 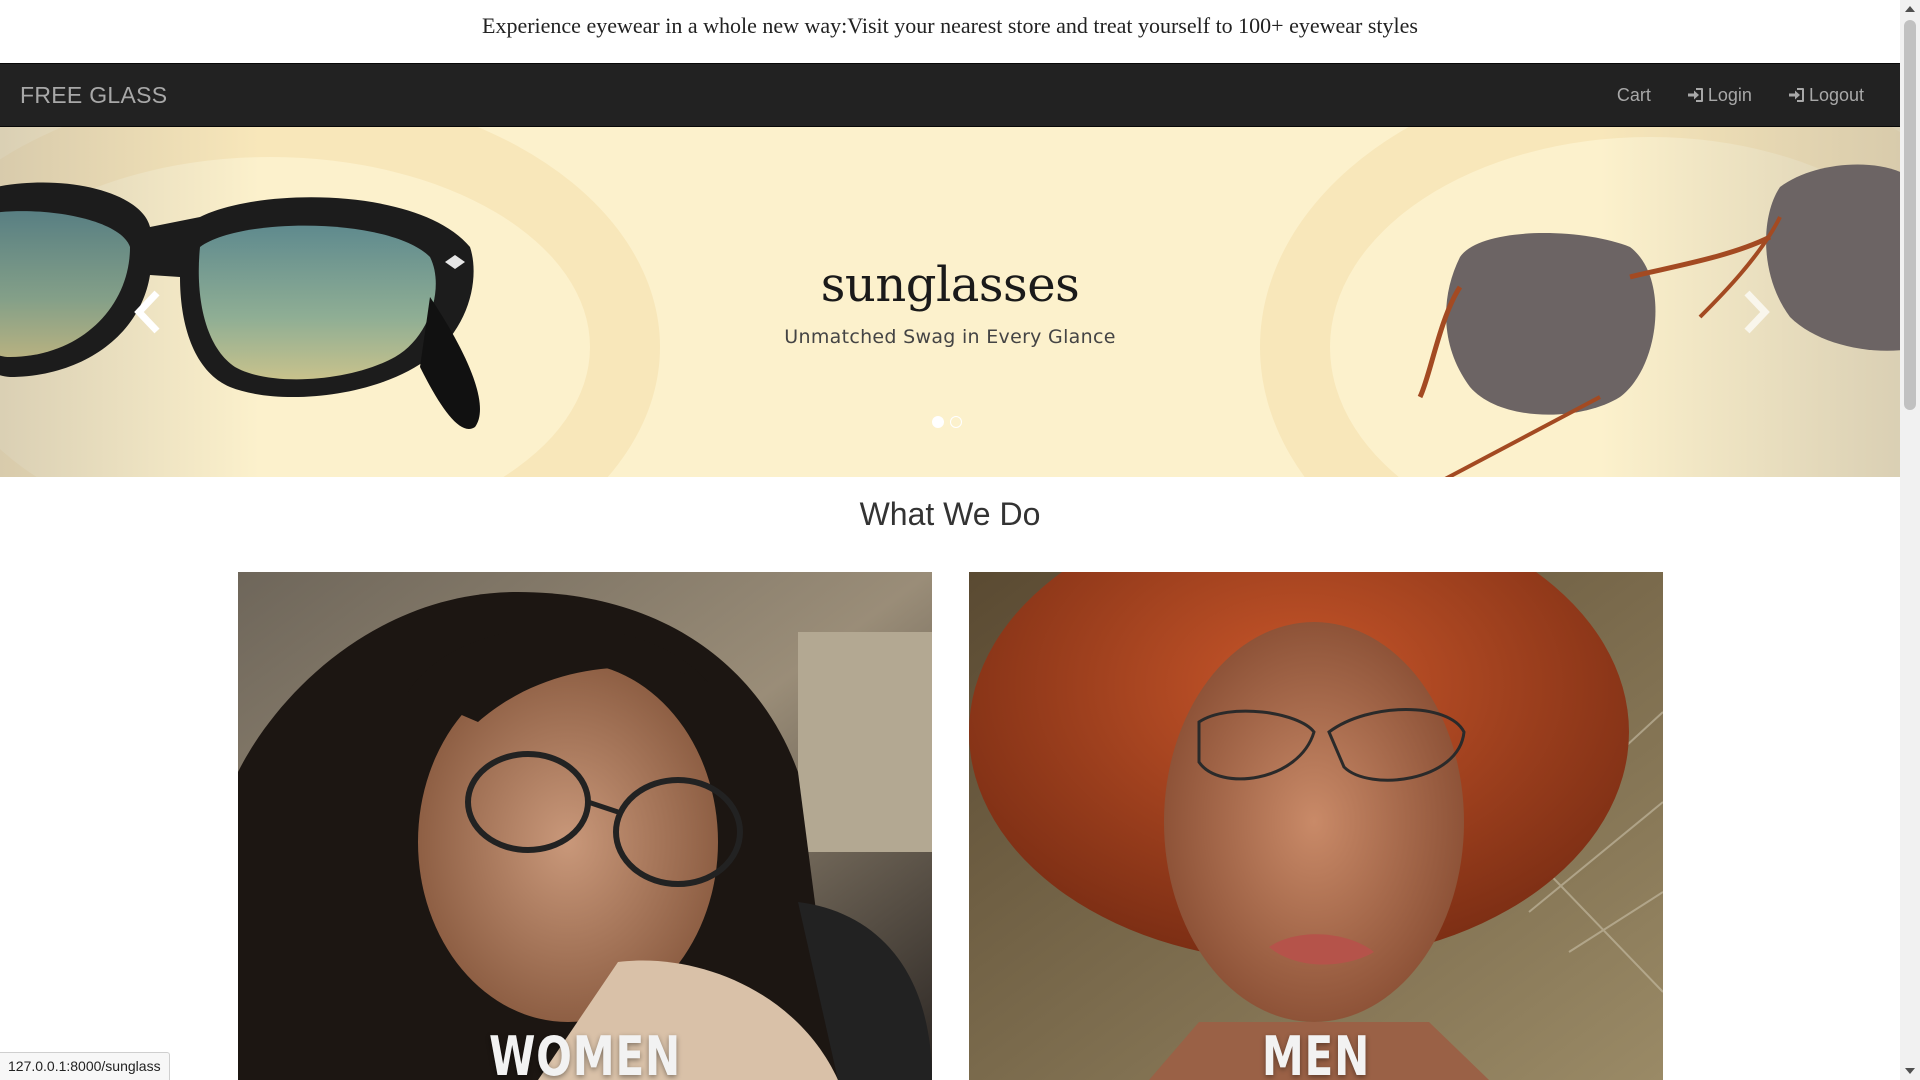 I want to click on login-link: Login, so click(x=1719, y=95).